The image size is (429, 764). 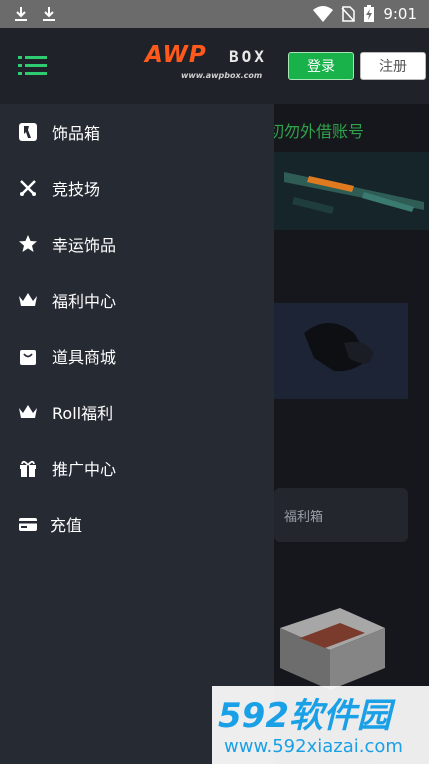 What do you see at coordinates (313, 746) in the screenshot?
I see `watermark-url: www.592xiazai.com` at bounding box center [313, 746].